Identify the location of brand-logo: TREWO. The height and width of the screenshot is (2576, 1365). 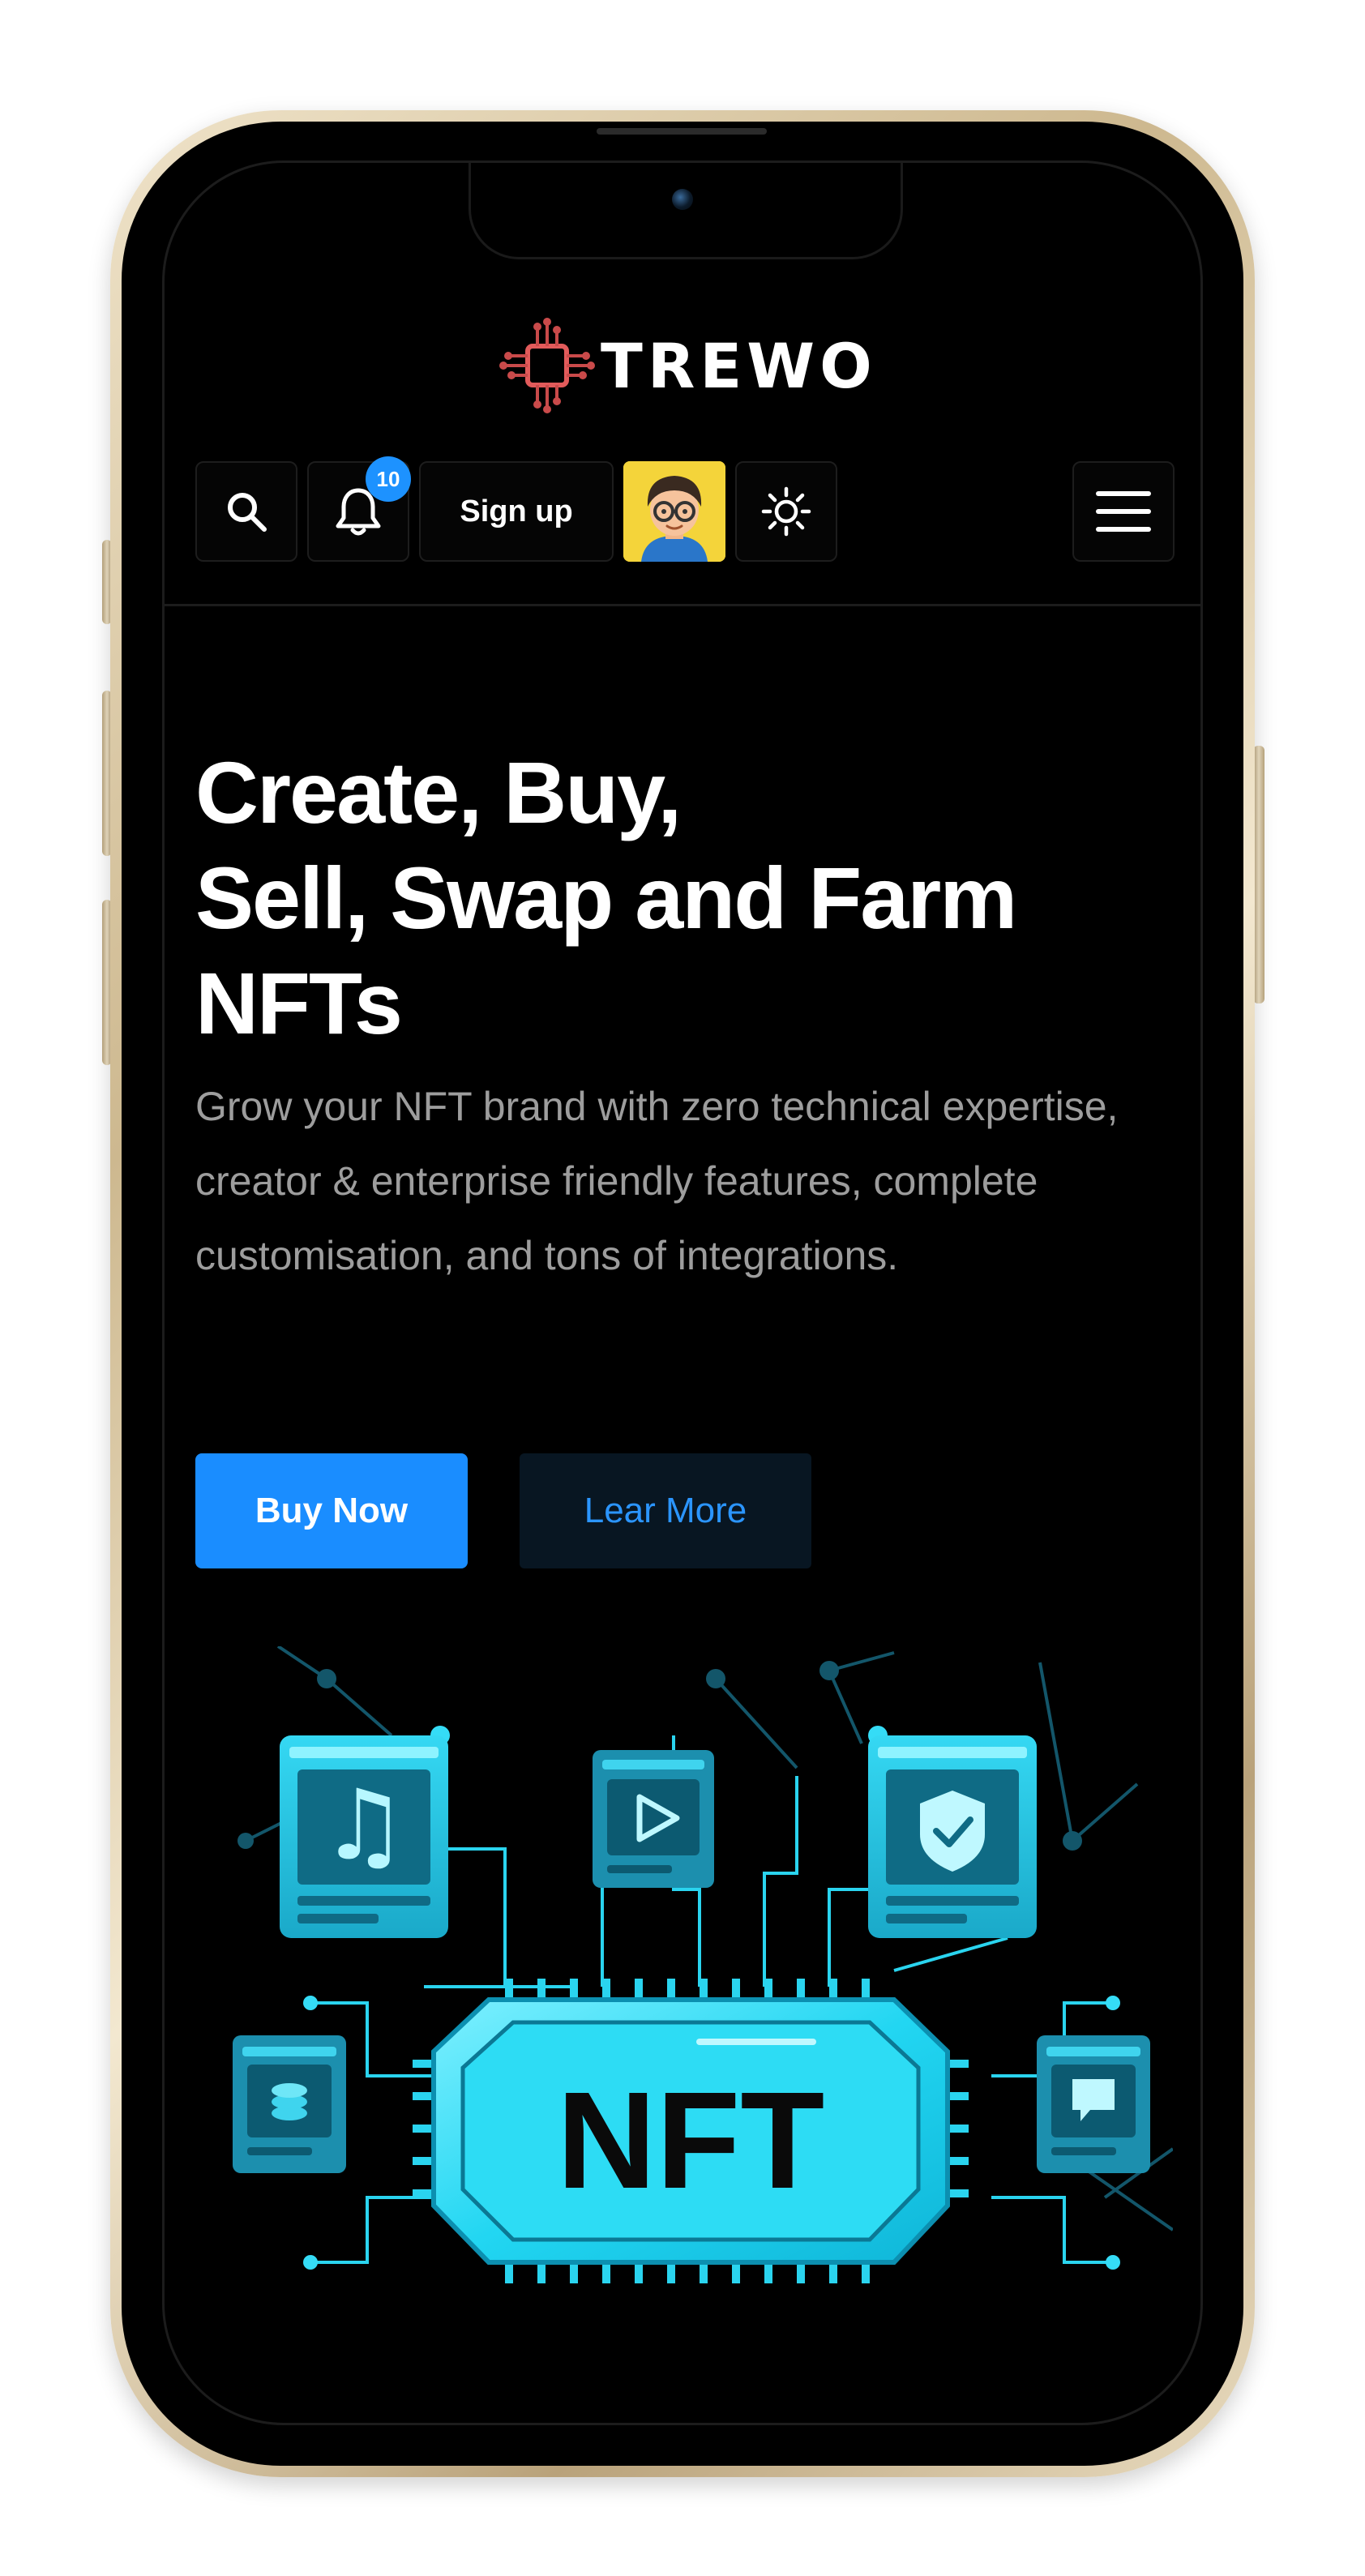
(687, 365).